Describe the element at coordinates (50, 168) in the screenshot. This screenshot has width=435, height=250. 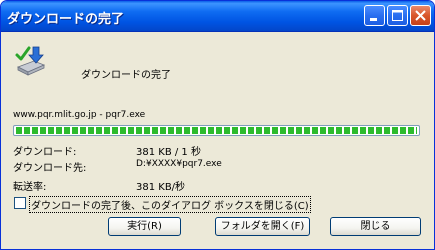
I see `detail-label: ダウンロード先:` at that location.